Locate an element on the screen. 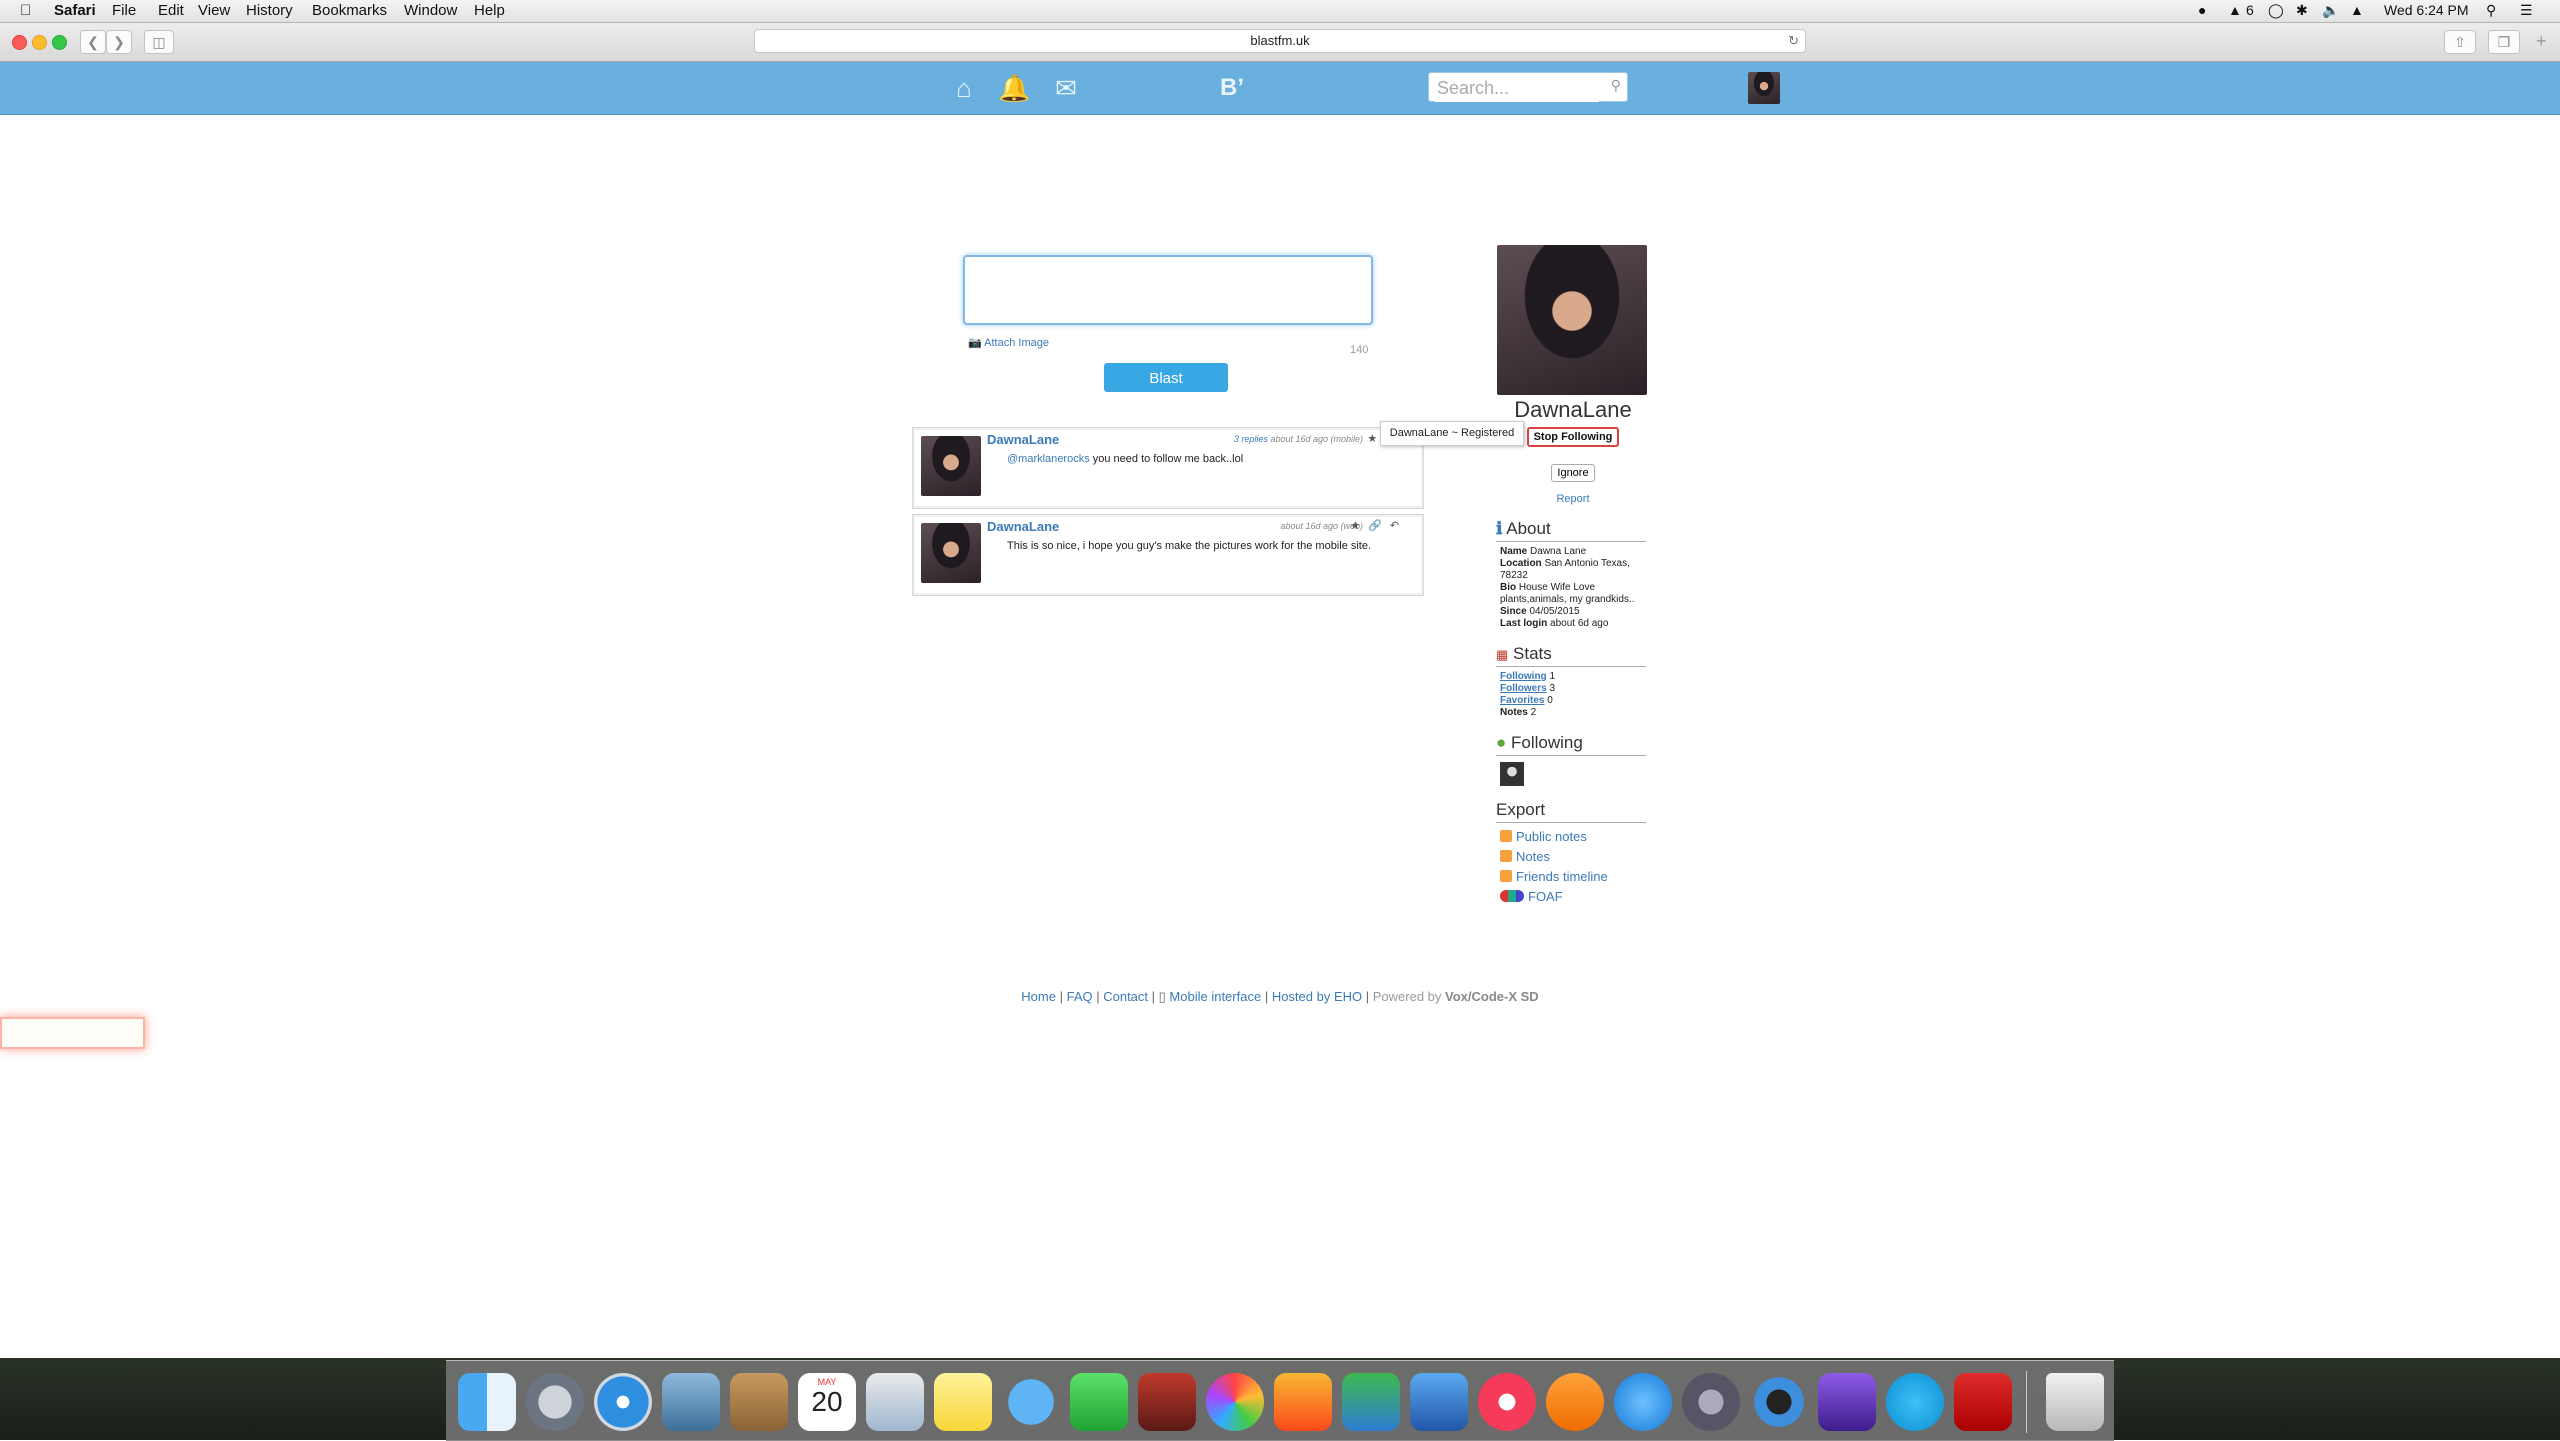  mail-icon: ✉ is located at coordinates (1066, 88).